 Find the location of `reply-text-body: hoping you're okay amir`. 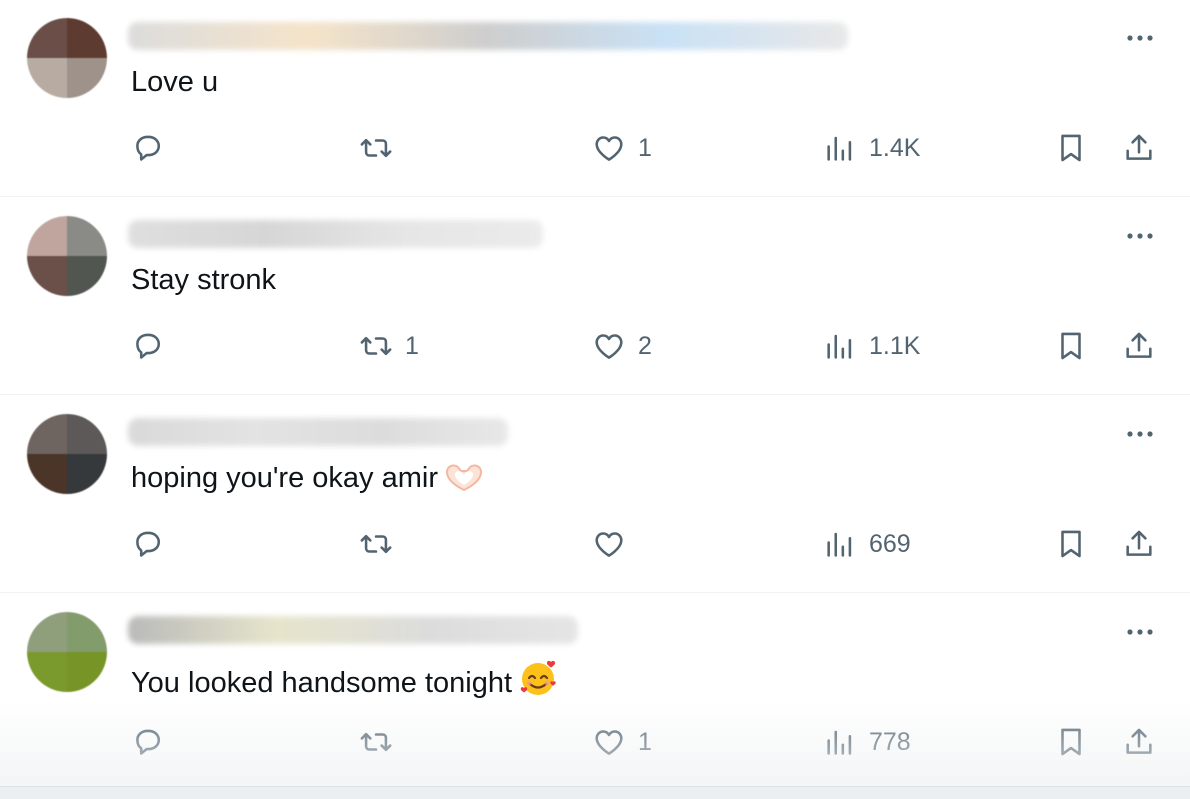

reply-text-body: hoping you're okay amir is located at coordinates (284, 478).